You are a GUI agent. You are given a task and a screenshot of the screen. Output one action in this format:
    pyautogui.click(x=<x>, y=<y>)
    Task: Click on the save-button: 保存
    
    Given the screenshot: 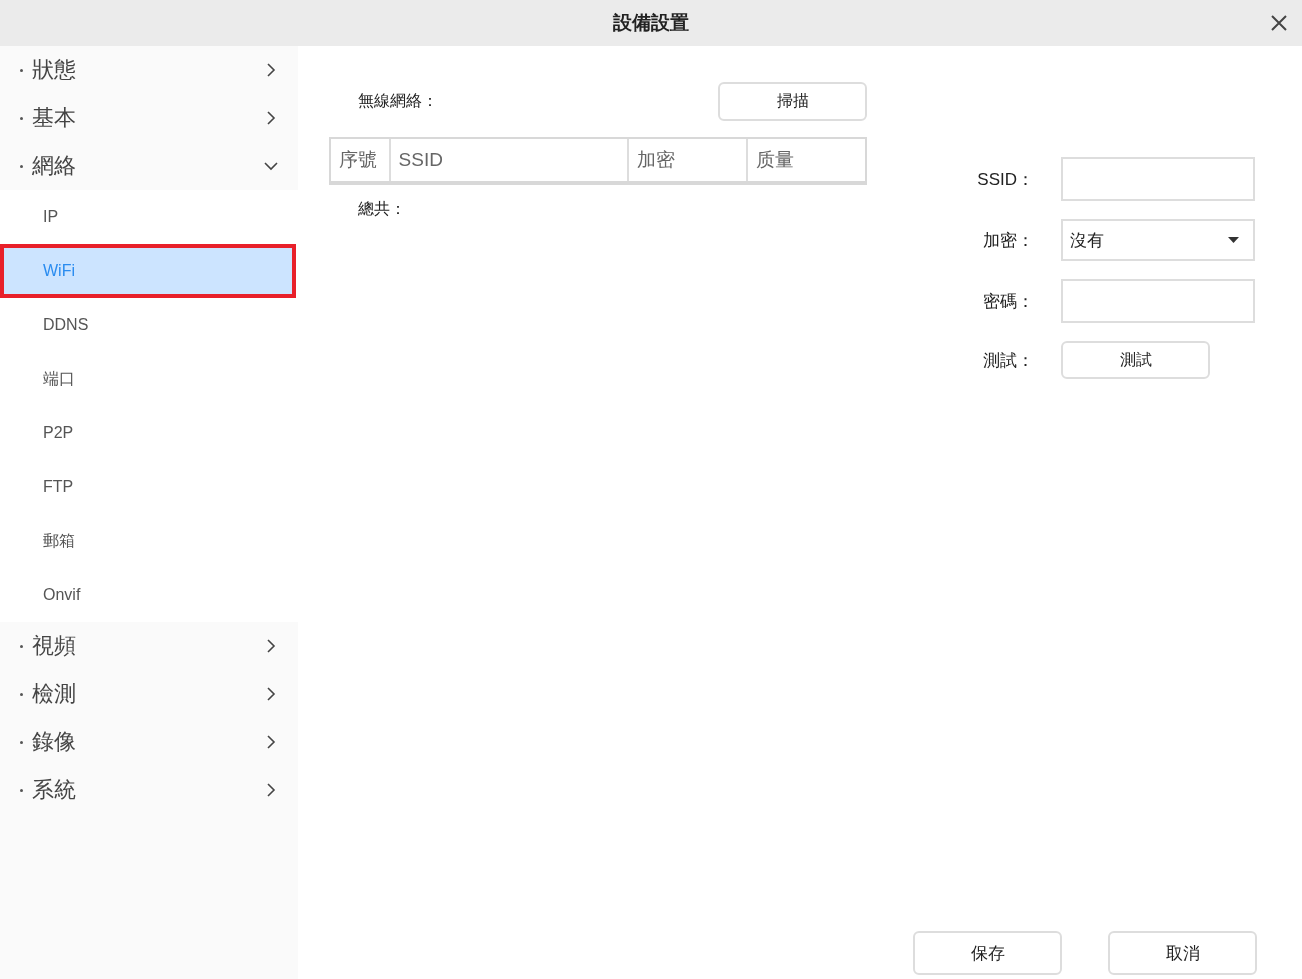 What is the action you would take?
    pyautogui.click(x=987, y=953)
    